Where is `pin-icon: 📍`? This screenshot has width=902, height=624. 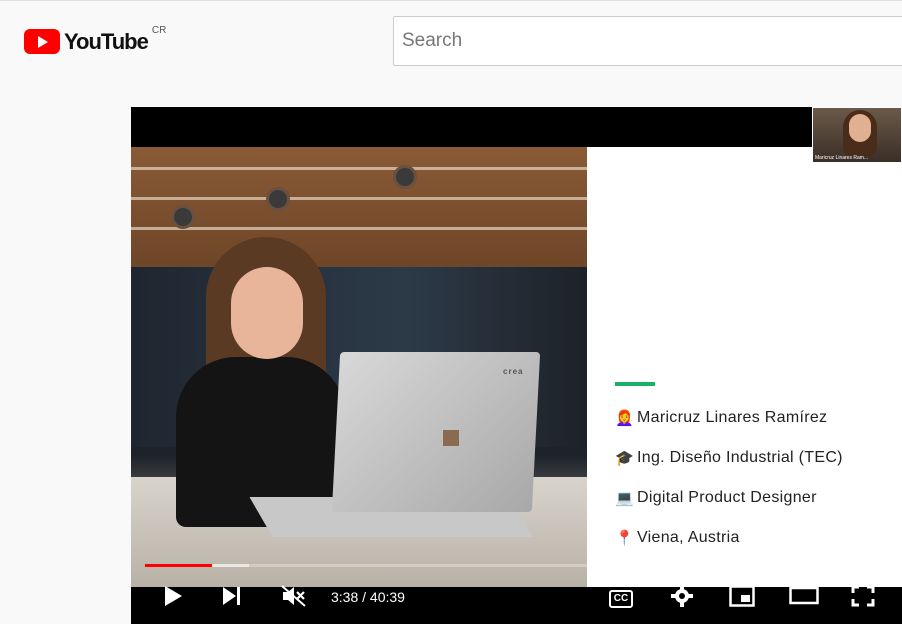
pin-icon: 📍 is located at coordinates (624, 538).